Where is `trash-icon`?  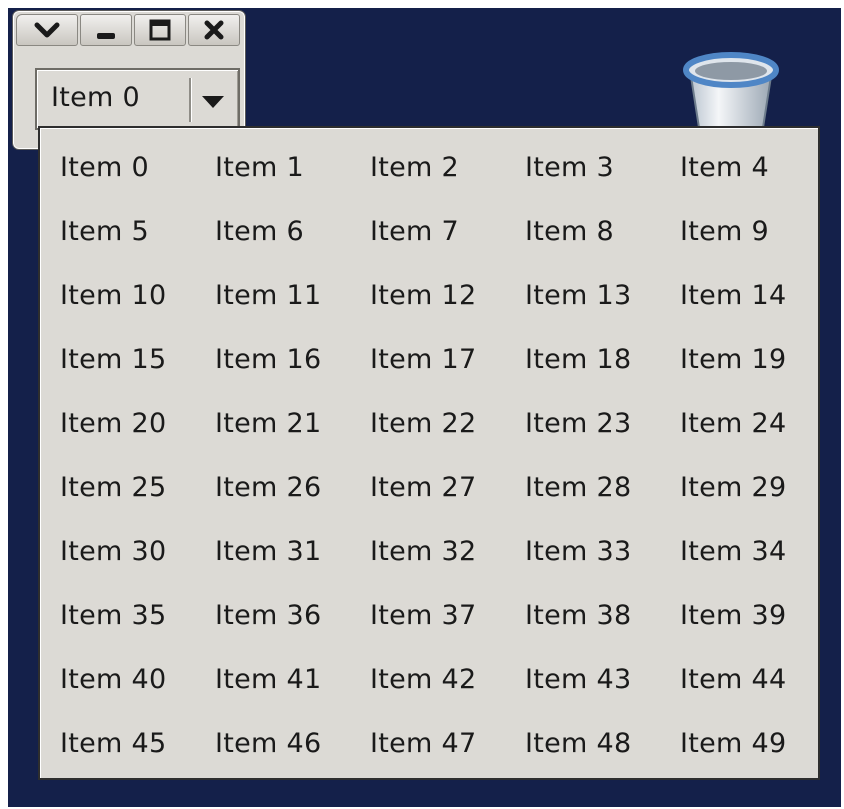 trash-icon is located at coordinates (730, 93).